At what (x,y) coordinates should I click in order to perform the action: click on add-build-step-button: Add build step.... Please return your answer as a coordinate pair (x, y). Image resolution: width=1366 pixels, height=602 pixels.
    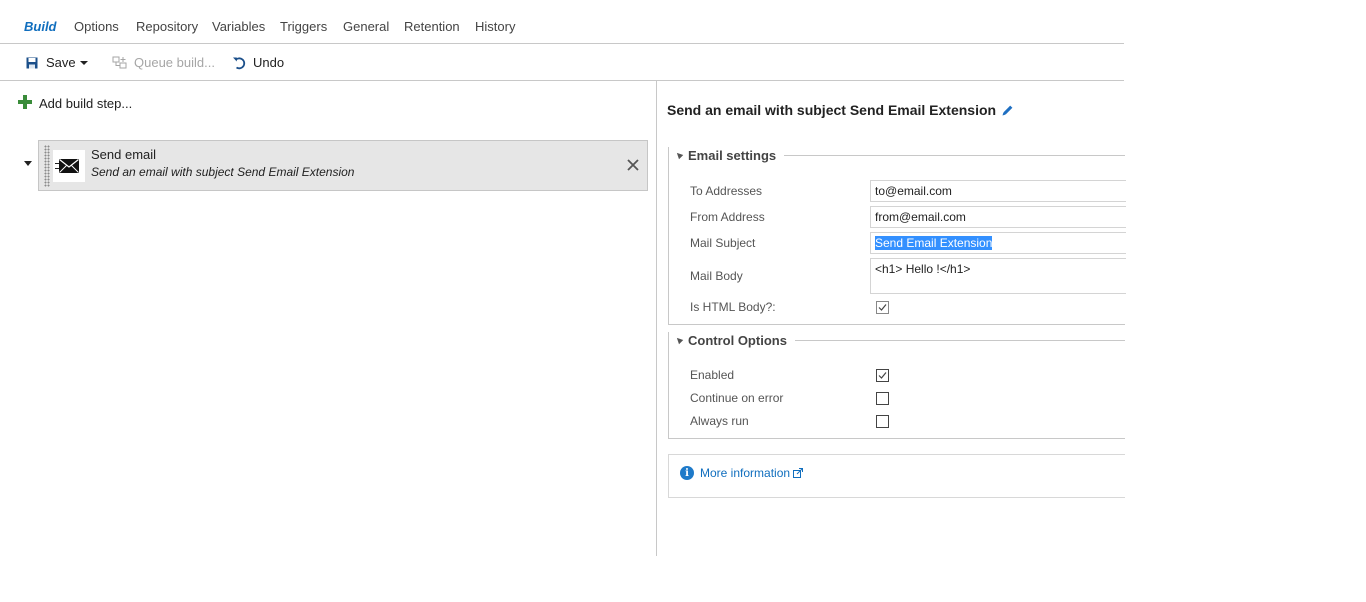
    Looking at the image, I should click on (75, 103).